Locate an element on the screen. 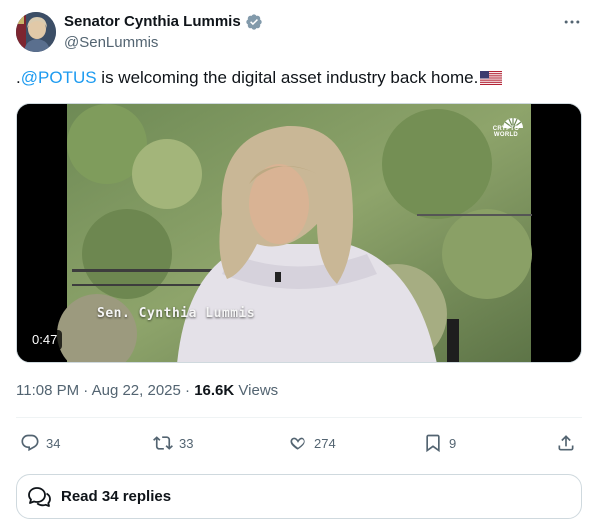 The height and width of the screenshot is (528, 598). like-icon is located at coordinates (297, 443).